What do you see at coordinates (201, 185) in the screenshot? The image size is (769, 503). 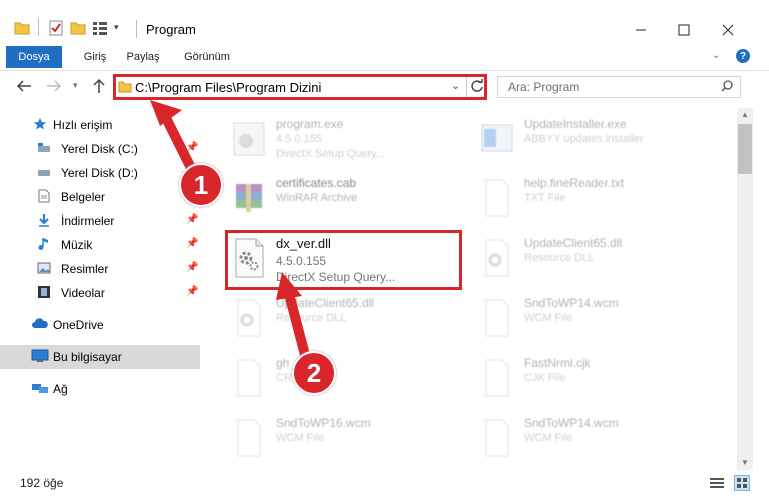 I see `callout-1: 1` at bounding box center [201, 185].